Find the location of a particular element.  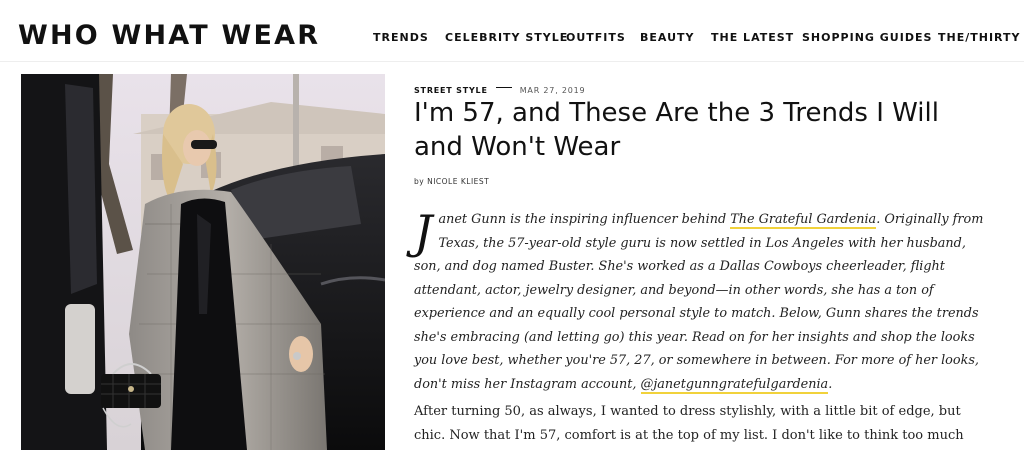

nav-outfits: OUTFITS is located at coordinates (596, 37).